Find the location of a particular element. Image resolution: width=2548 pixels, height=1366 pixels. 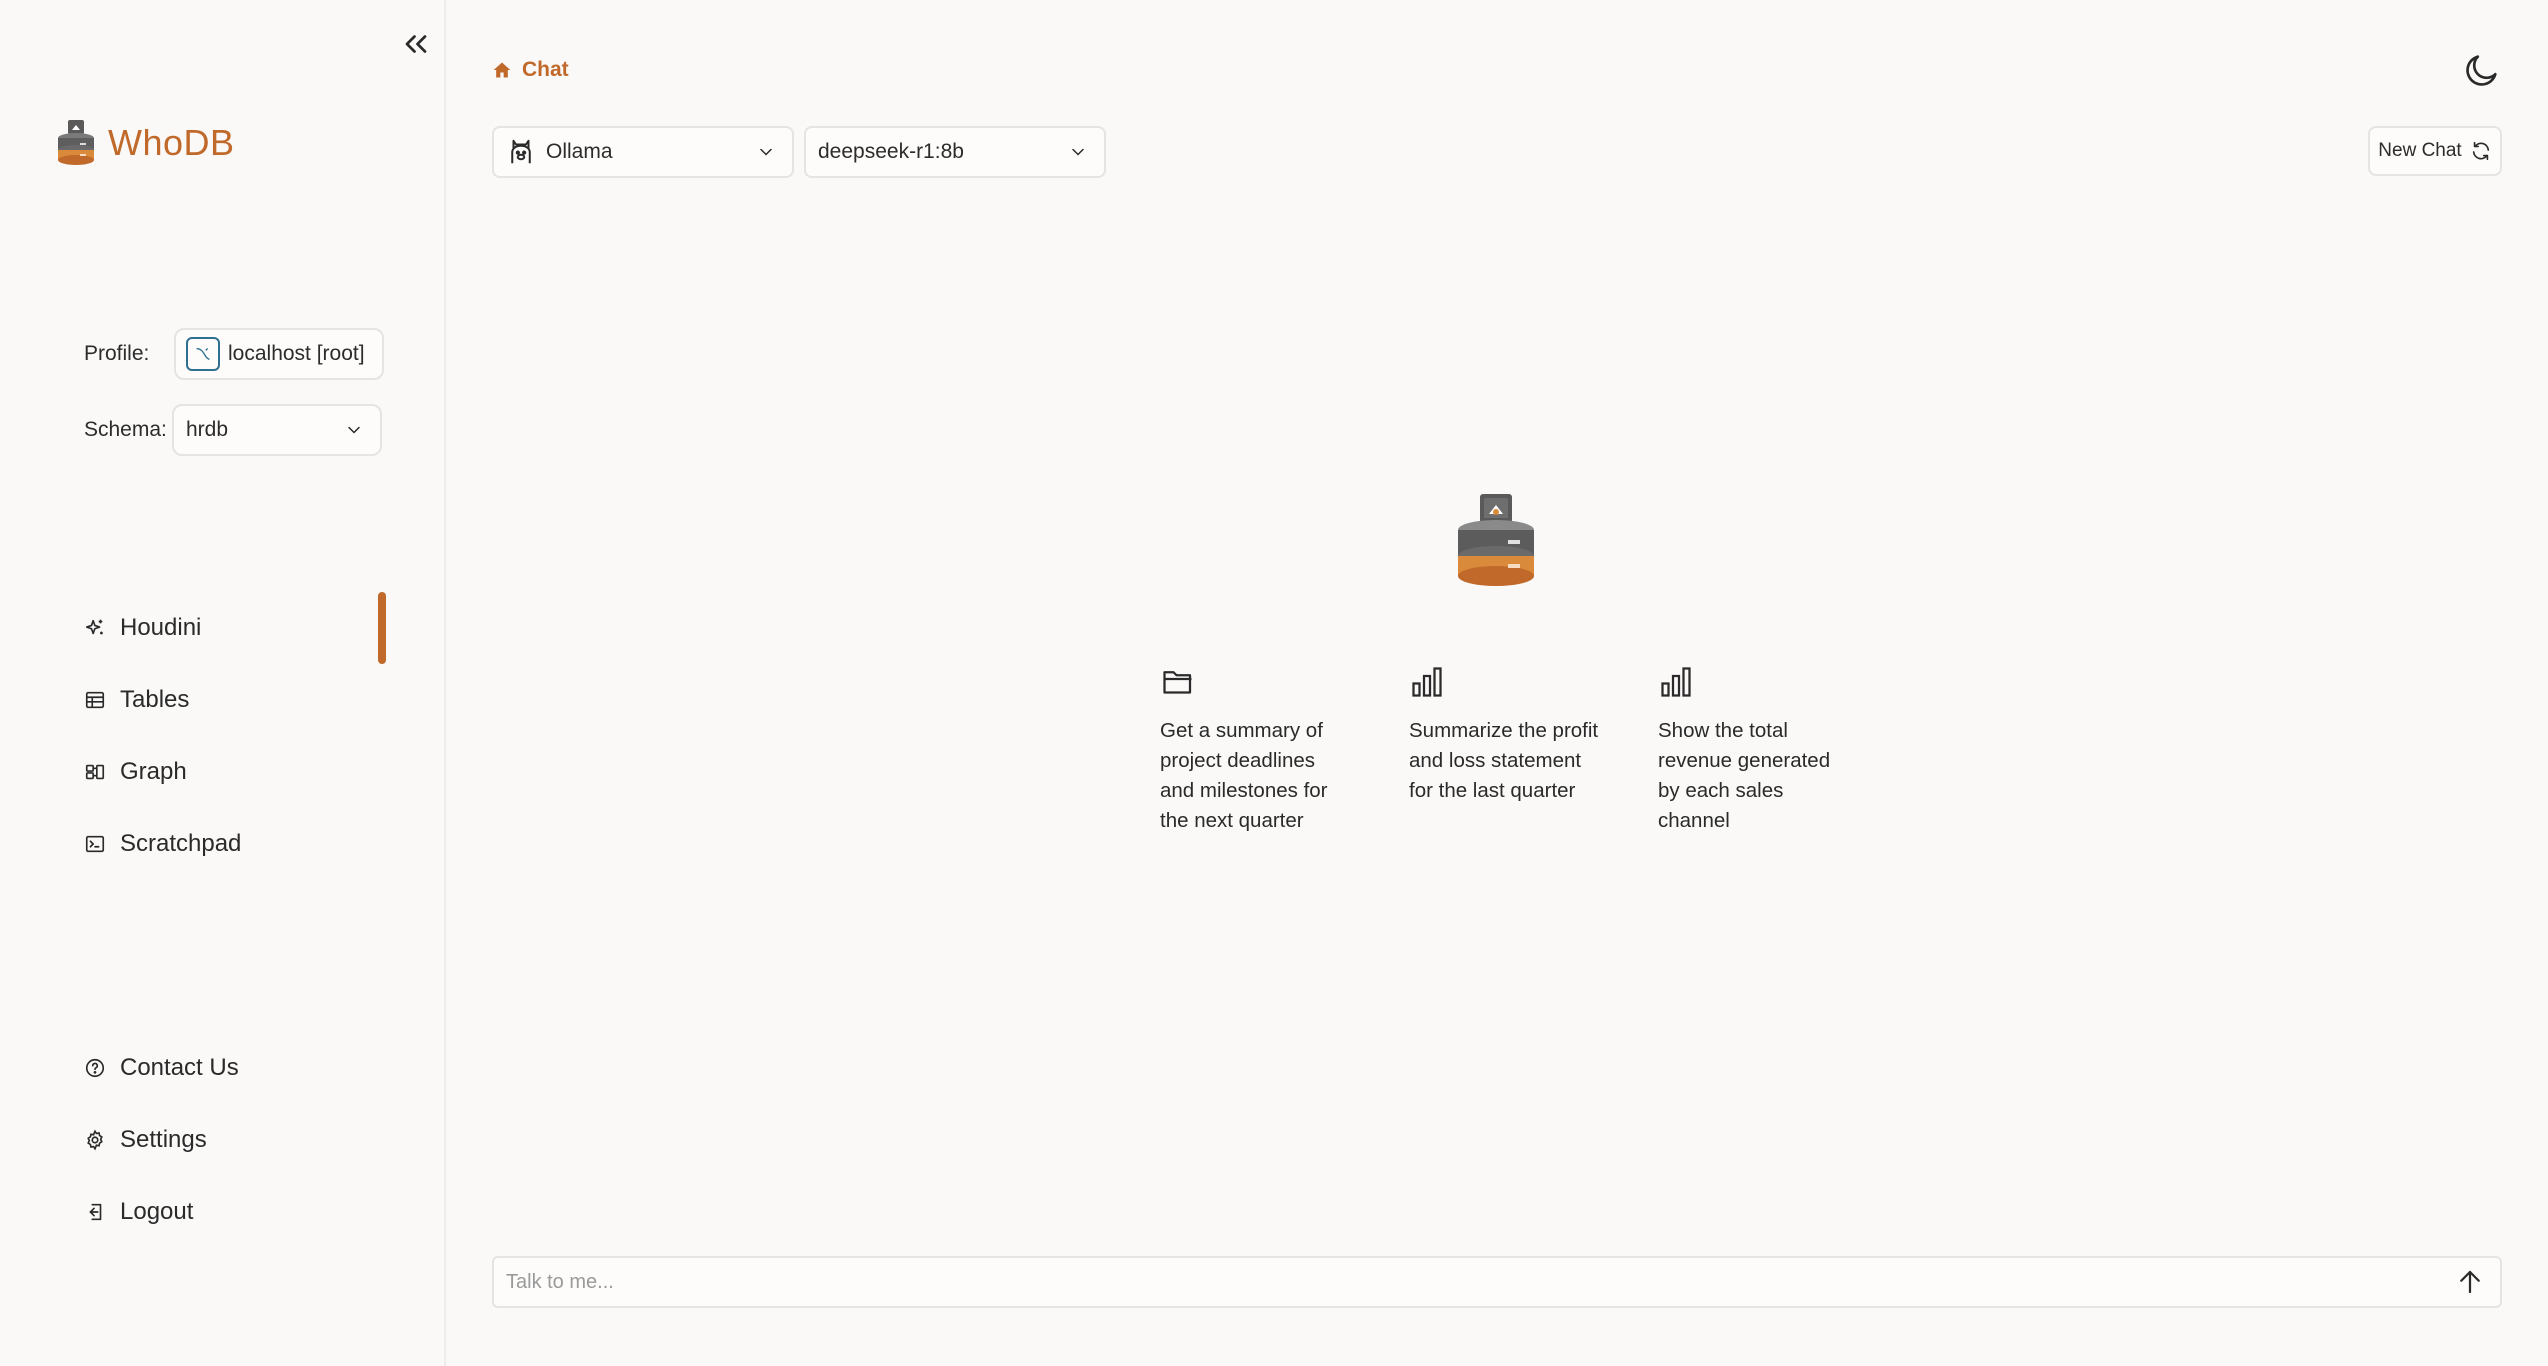

sidebar-item-graph: Graph is located at coordinates (135, 772).